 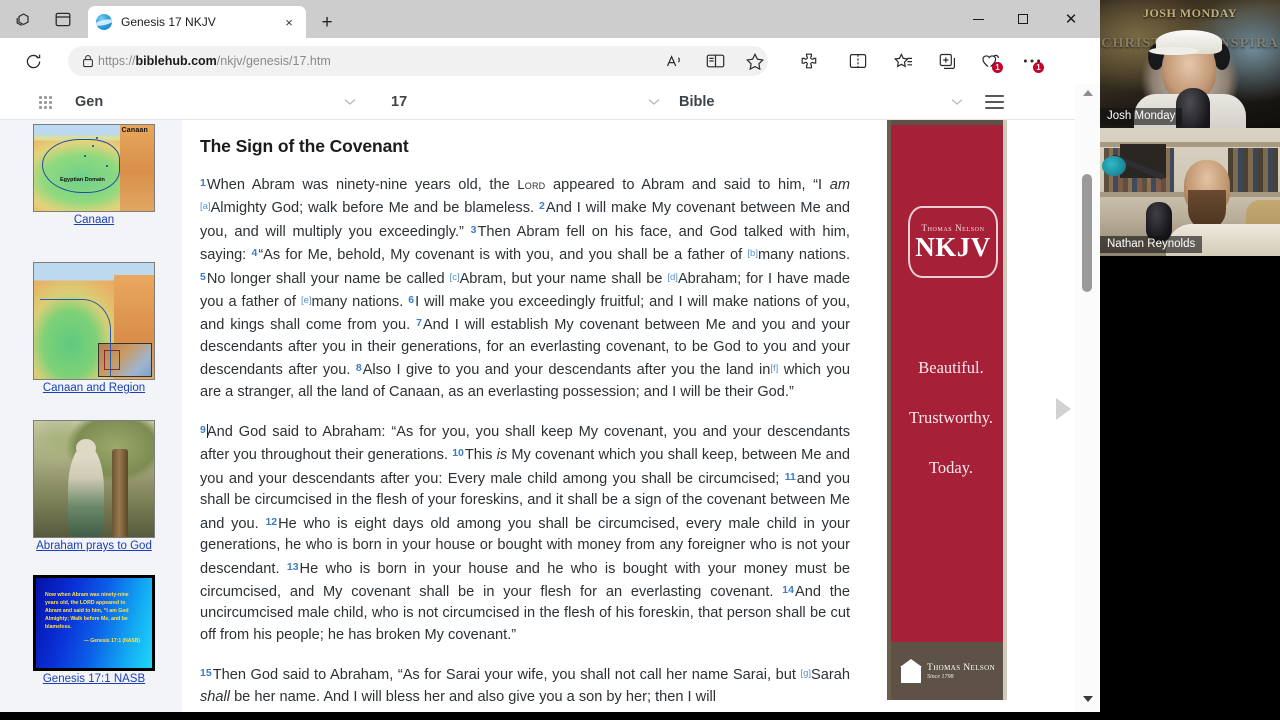 I want to click on footnote-marker: [e], so click(x=306, y=300).